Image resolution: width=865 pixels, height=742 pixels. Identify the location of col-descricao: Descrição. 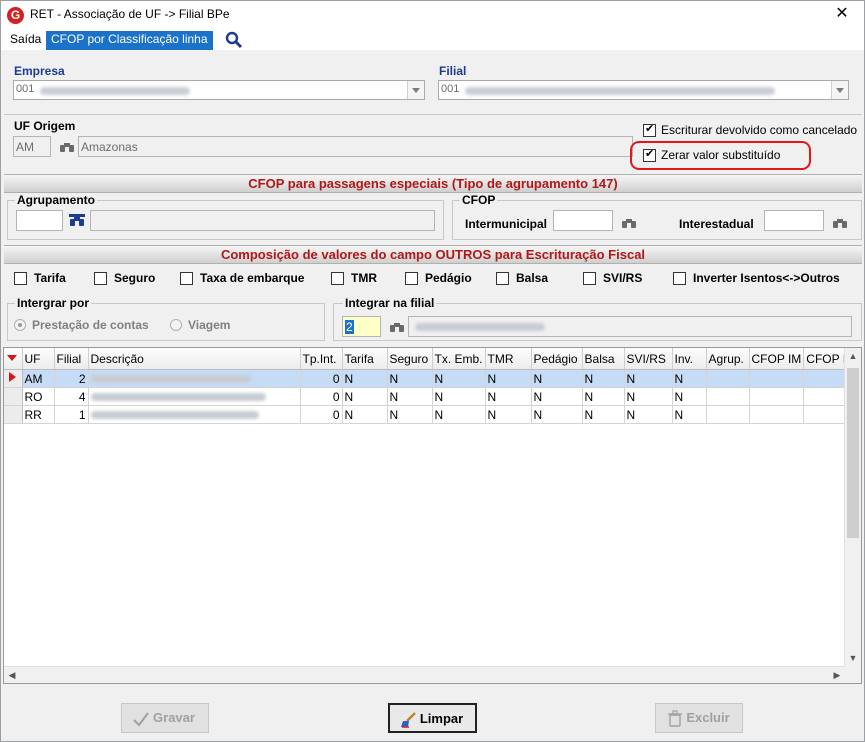
(194, 359).